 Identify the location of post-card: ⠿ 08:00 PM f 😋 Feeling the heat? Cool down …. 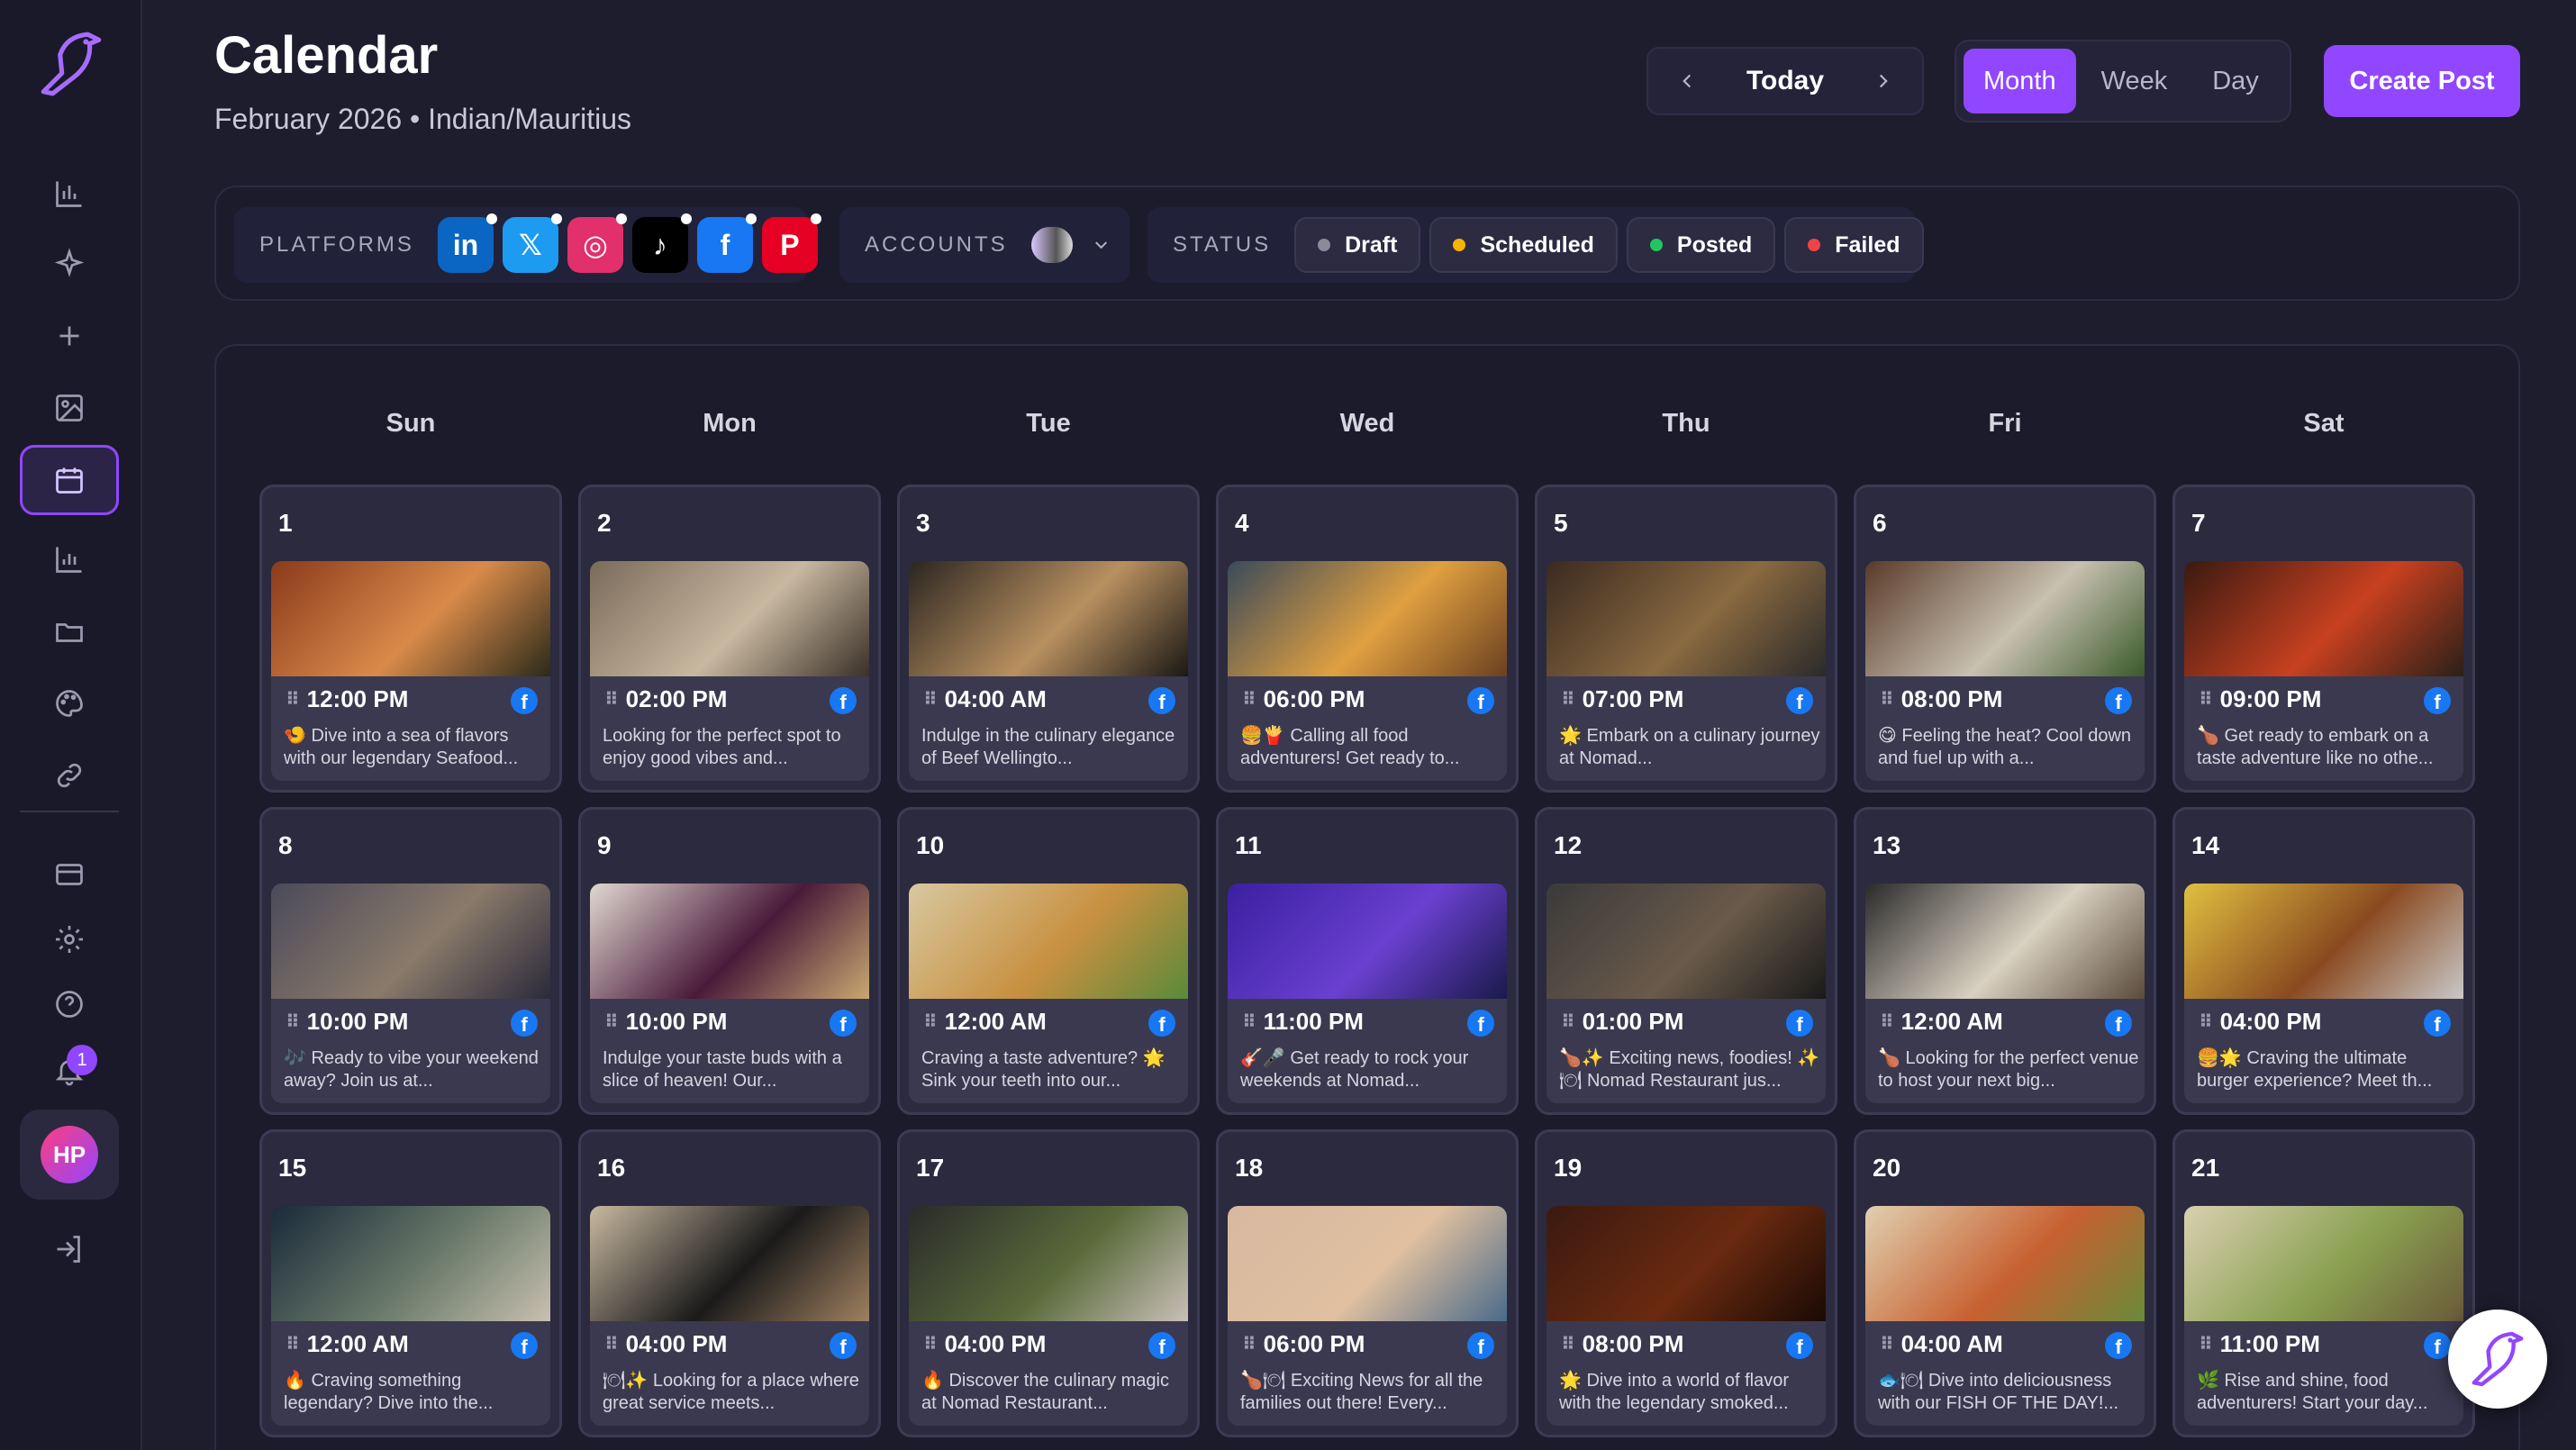
(2005, 671).